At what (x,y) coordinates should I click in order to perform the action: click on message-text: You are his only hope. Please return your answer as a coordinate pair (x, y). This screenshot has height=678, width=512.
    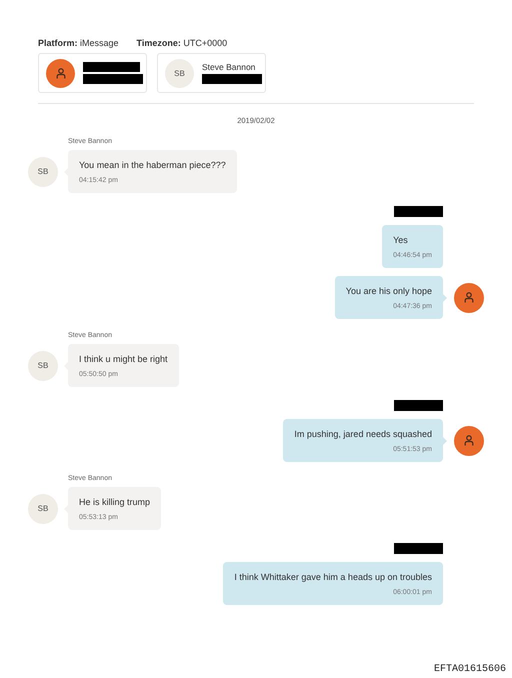
    Looking at the image, I should click on (389, 291).